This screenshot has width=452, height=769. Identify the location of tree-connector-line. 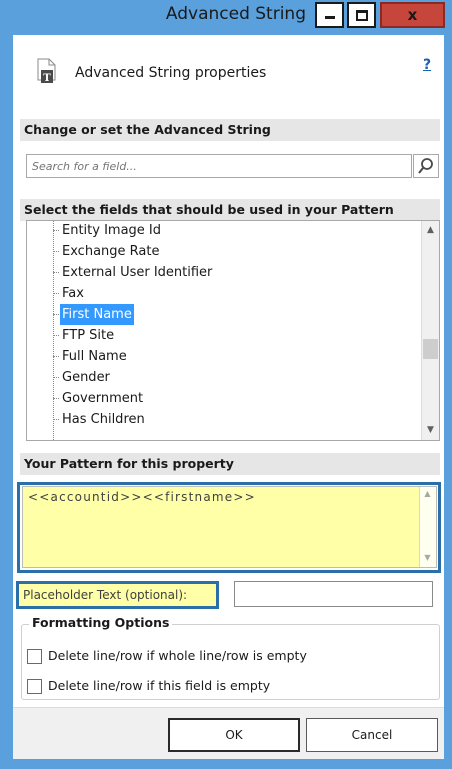
(53, 330).